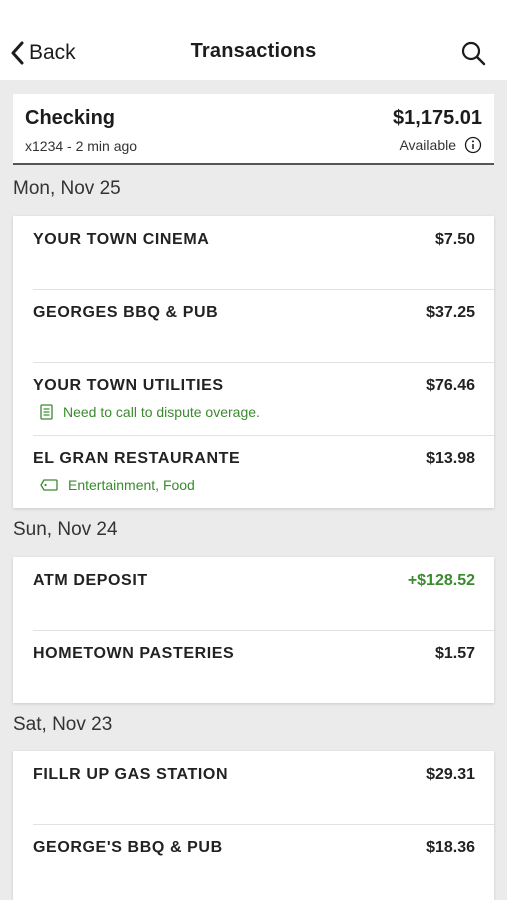 The height and width of the screenshot is (900, 507). I want to click on transaction-name: EL GRAN RESTAURANTE, so click(137, 458).